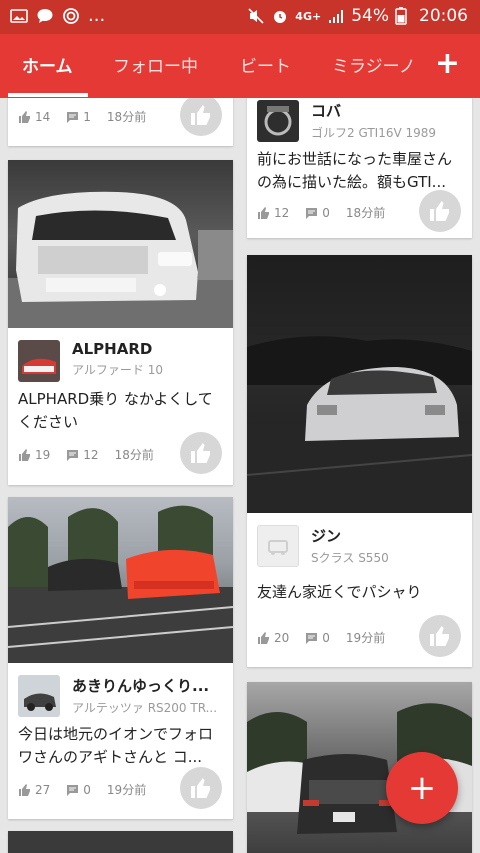  Describe the element at coordinates (155, 64) in the screenshot. I see `tab-following: フォロー中` at that location.